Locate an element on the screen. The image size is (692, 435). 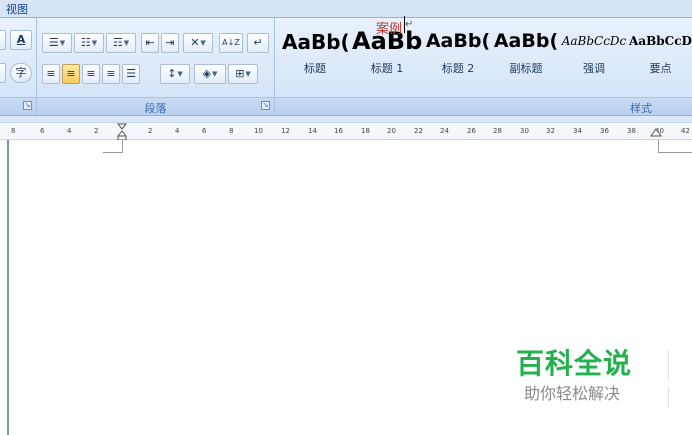
align-right-icon: ≡ is located at coordinates (91, 73).